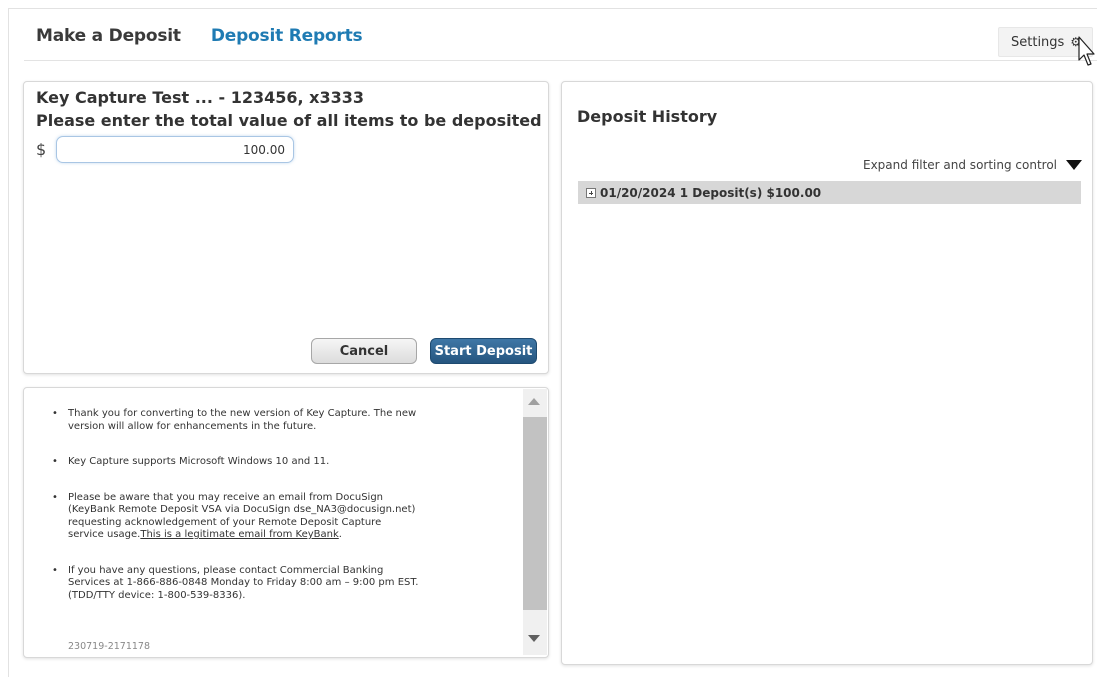 Image resolution: width=1097 pixels, height=677 pixels. Describe the element at coordinates (175, 149) in the screenshot. I see `deposit-amount-input` at that location.